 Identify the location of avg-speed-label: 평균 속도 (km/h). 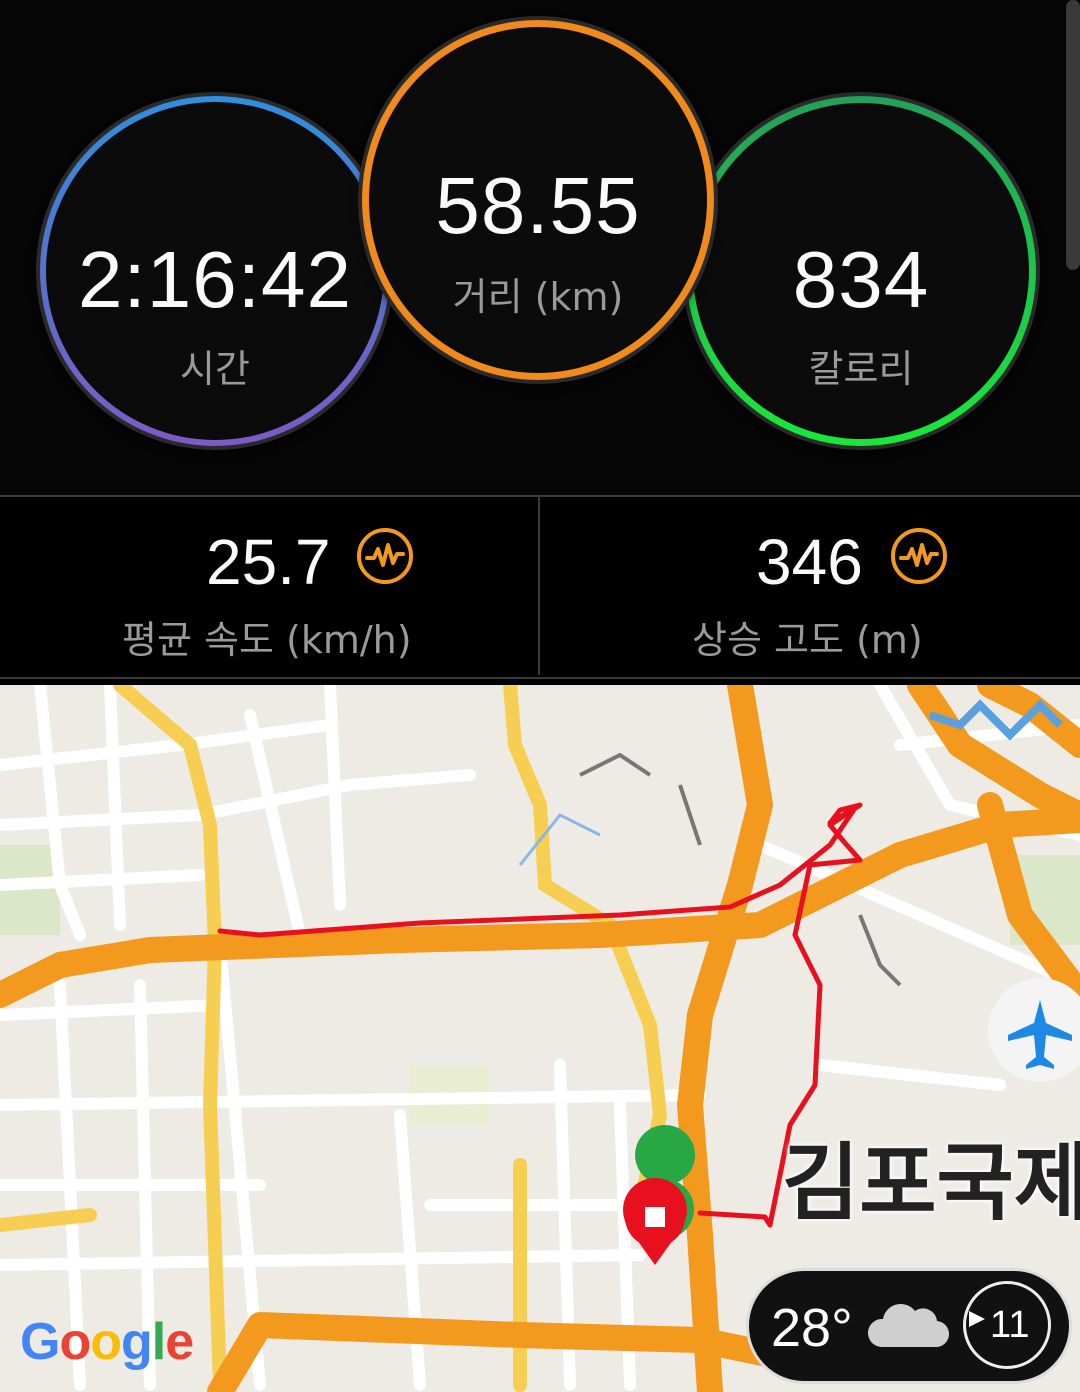
(267, 640).